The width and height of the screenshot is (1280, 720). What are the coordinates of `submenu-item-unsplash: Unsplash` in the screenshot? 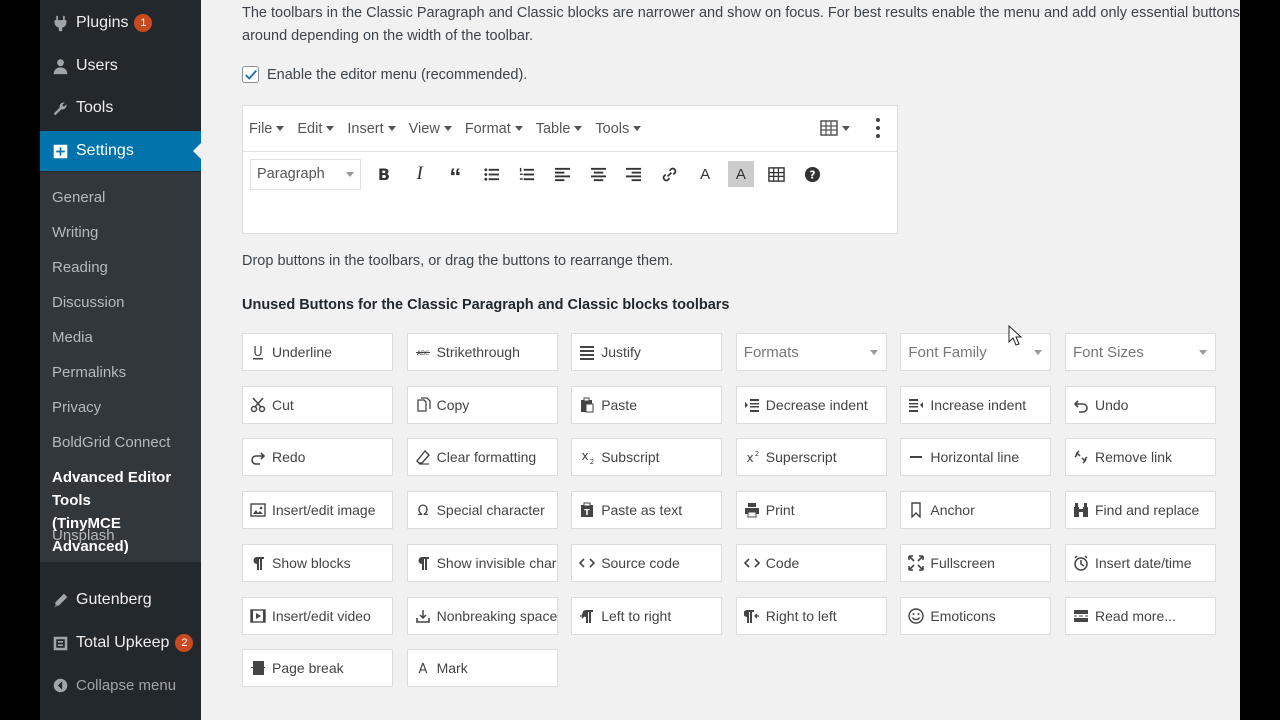 It's located at (83, 535).